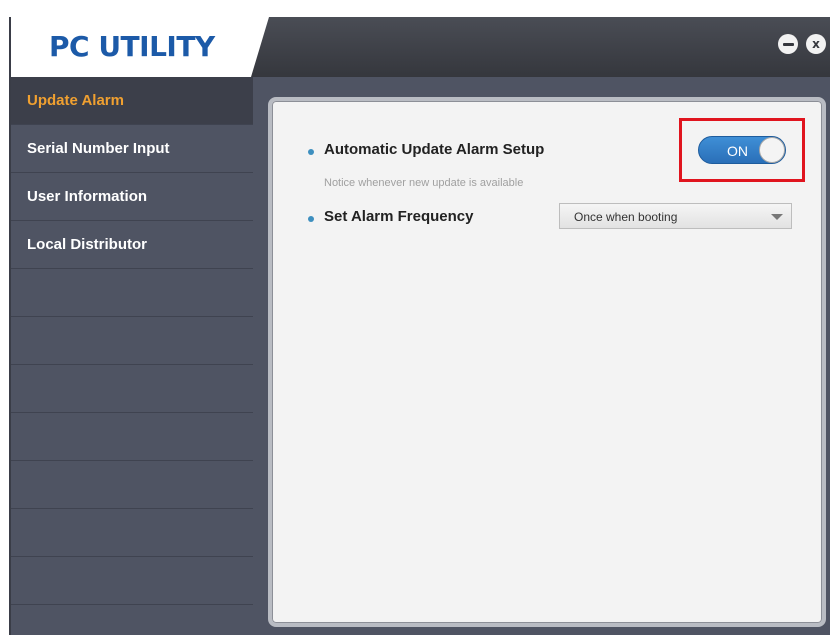  I want to click on sidebar-item-label: Local Distributor, so click(87, 244).